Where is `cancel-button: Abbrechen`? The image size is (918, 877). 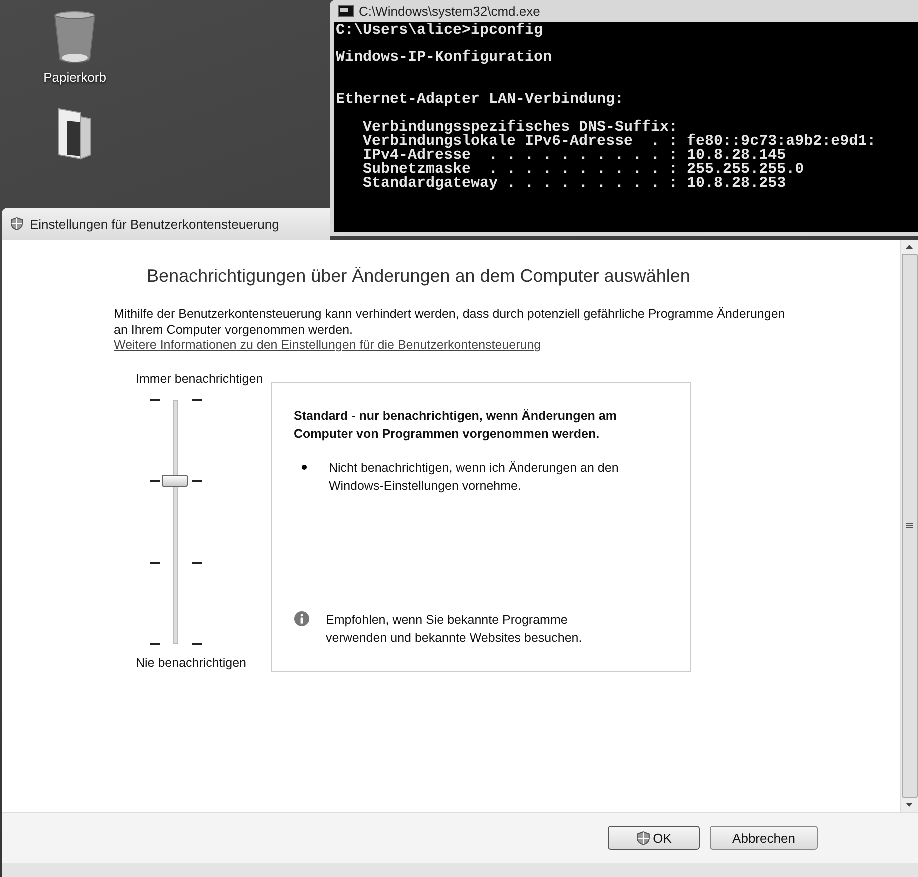
cancel-button: Abbrechen is located at coordinates (764, 838).